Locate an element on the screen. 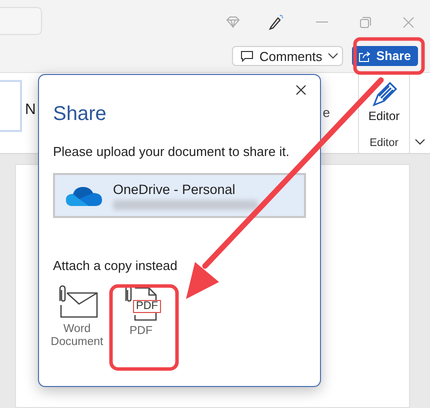  editor-button: Editor is located at coordinates (384, 102).